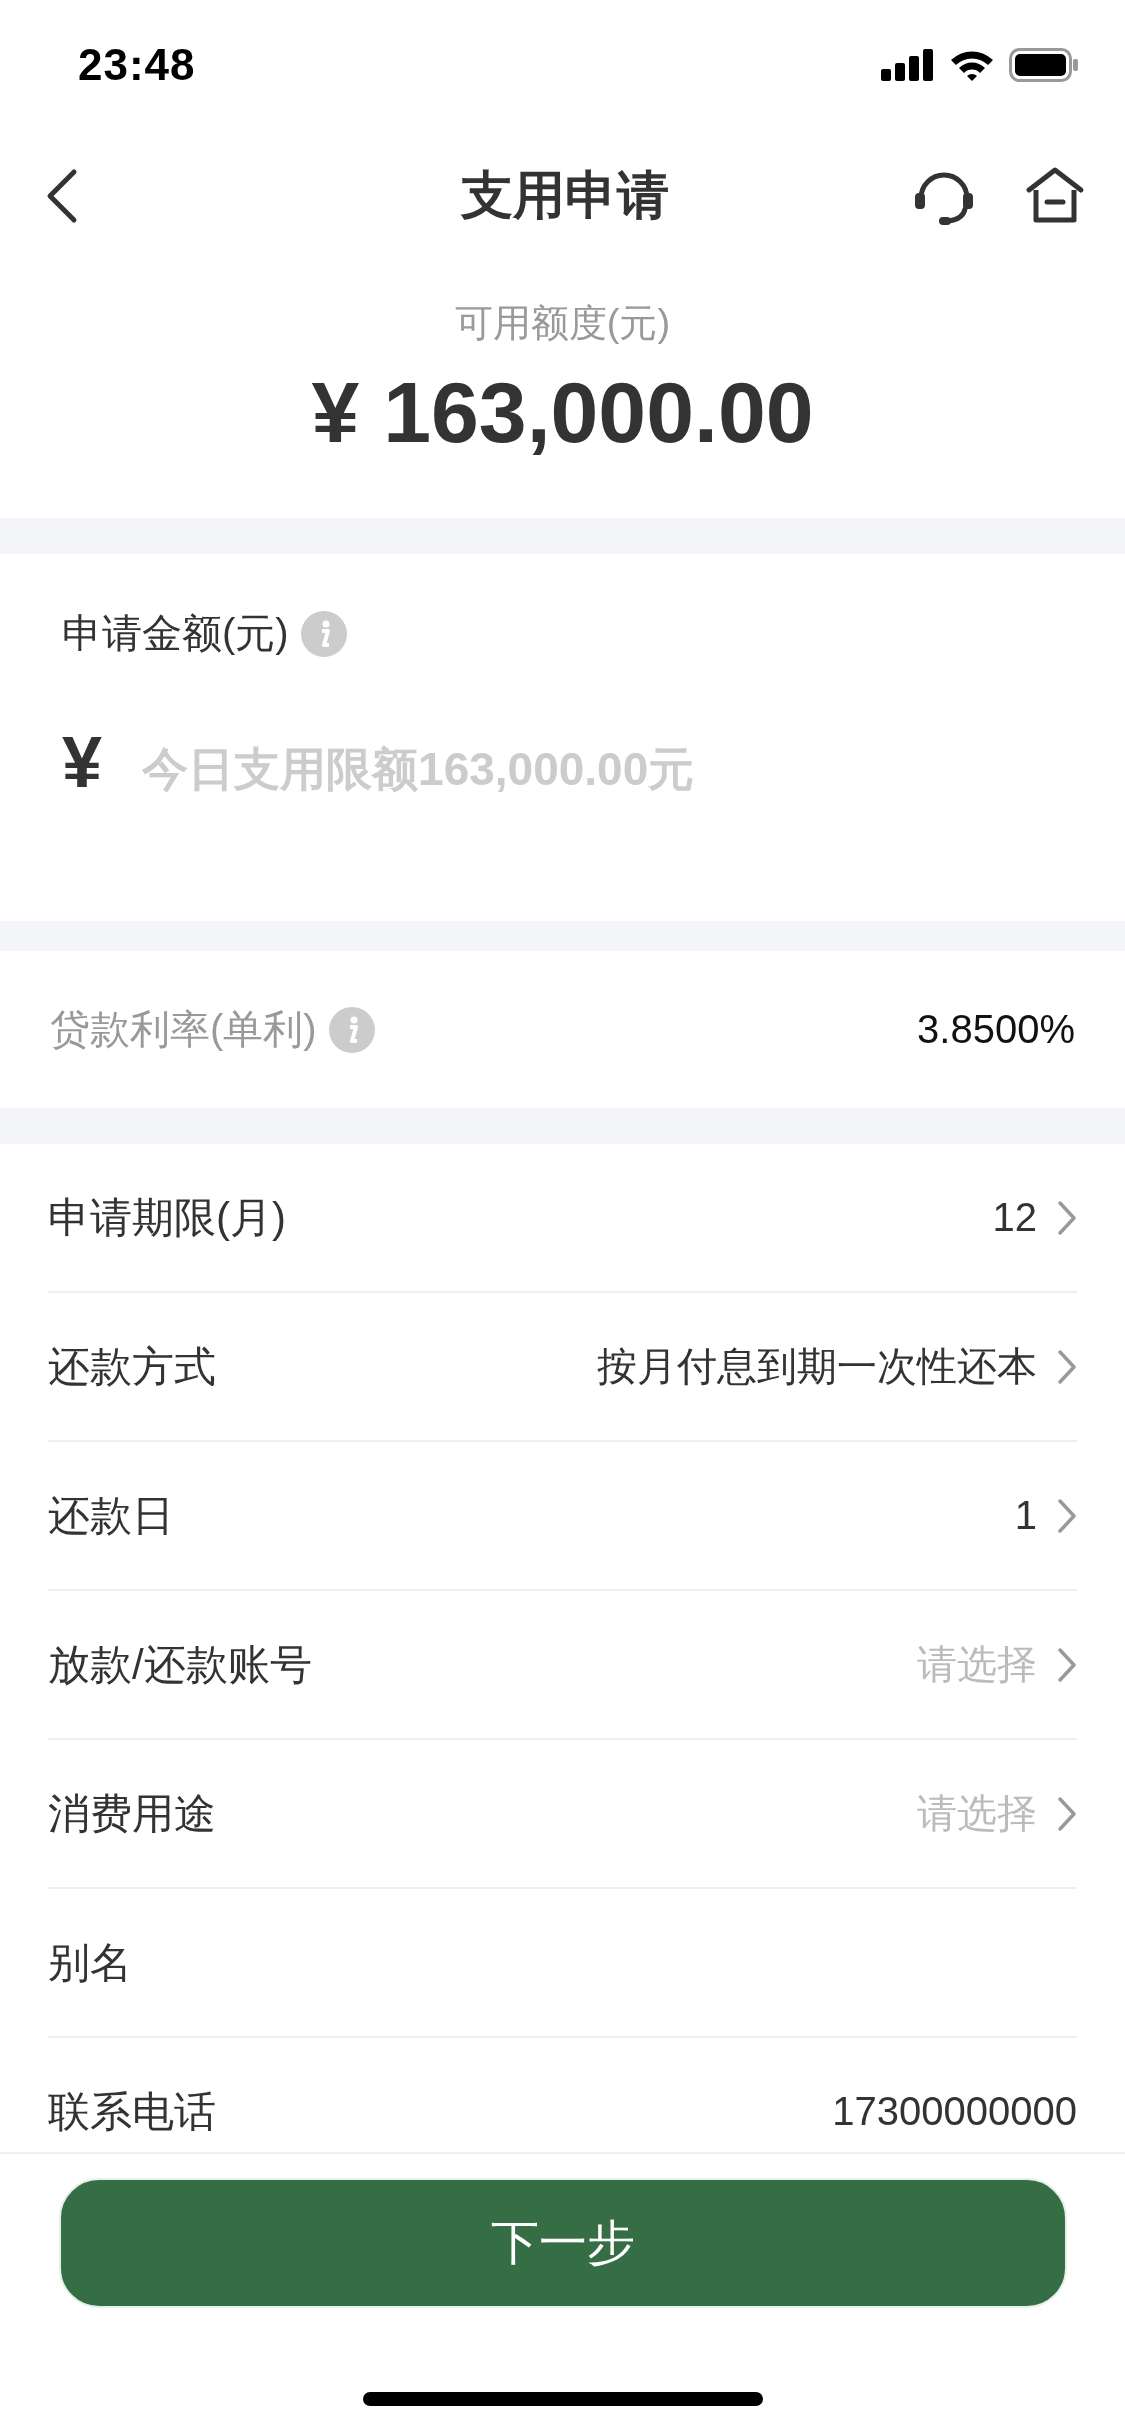 The height and width of the screenshot is (2436, 1125). Describe the element at coordinates (137, 65) in the screenshot. I see `status-time: 23:48` at that location.